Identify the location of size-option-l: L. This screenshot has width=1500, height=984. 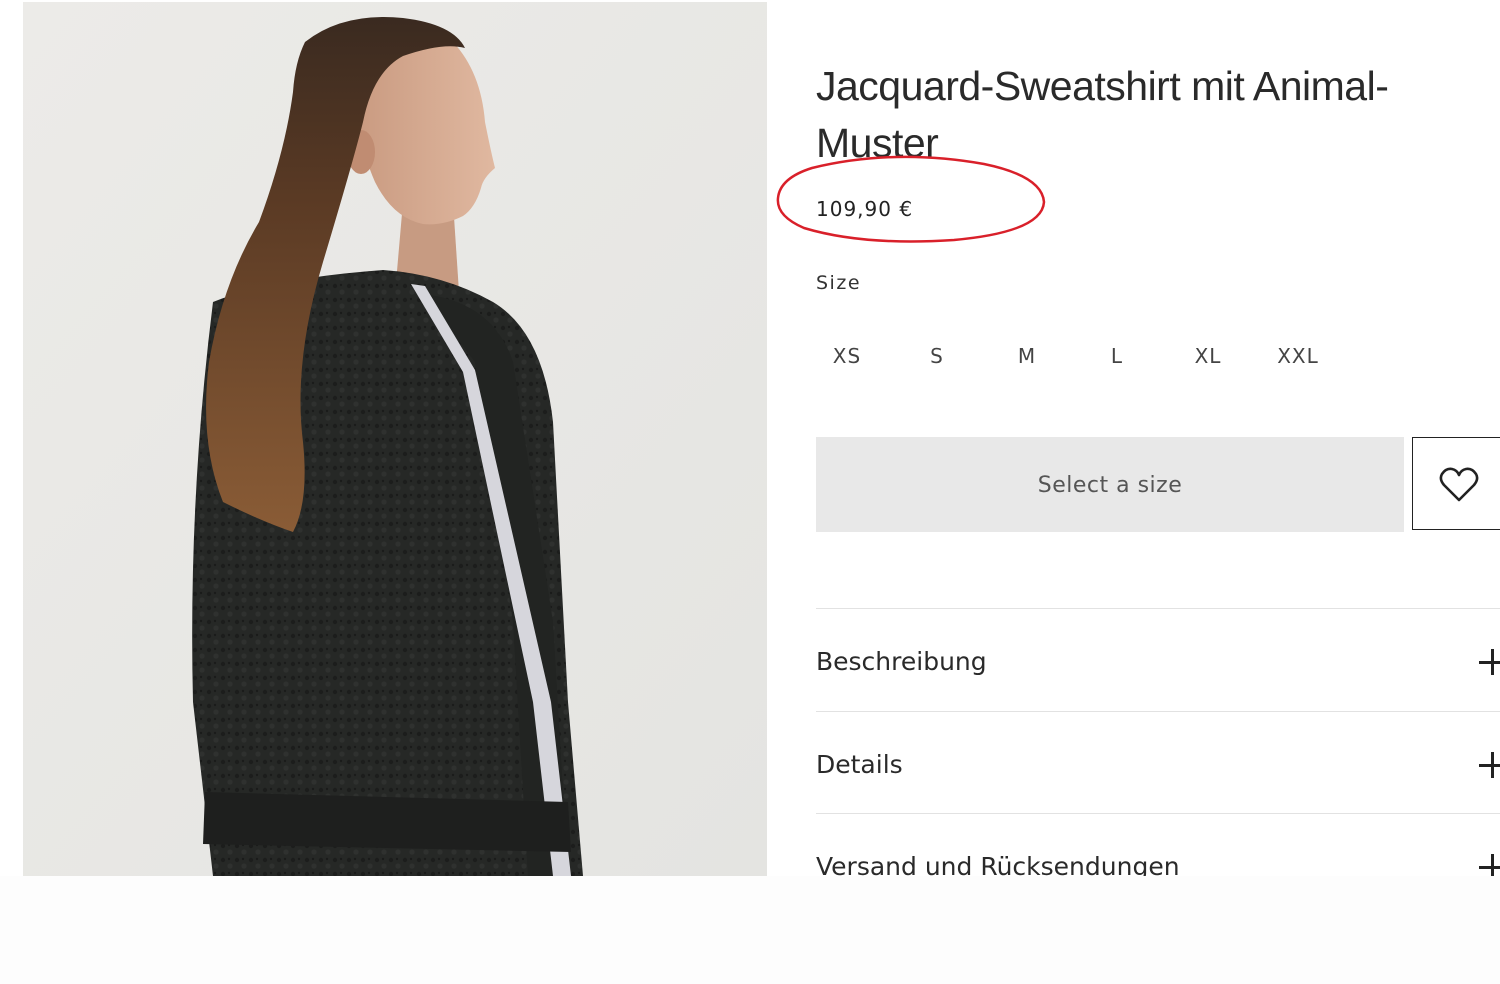
(1117, 356).